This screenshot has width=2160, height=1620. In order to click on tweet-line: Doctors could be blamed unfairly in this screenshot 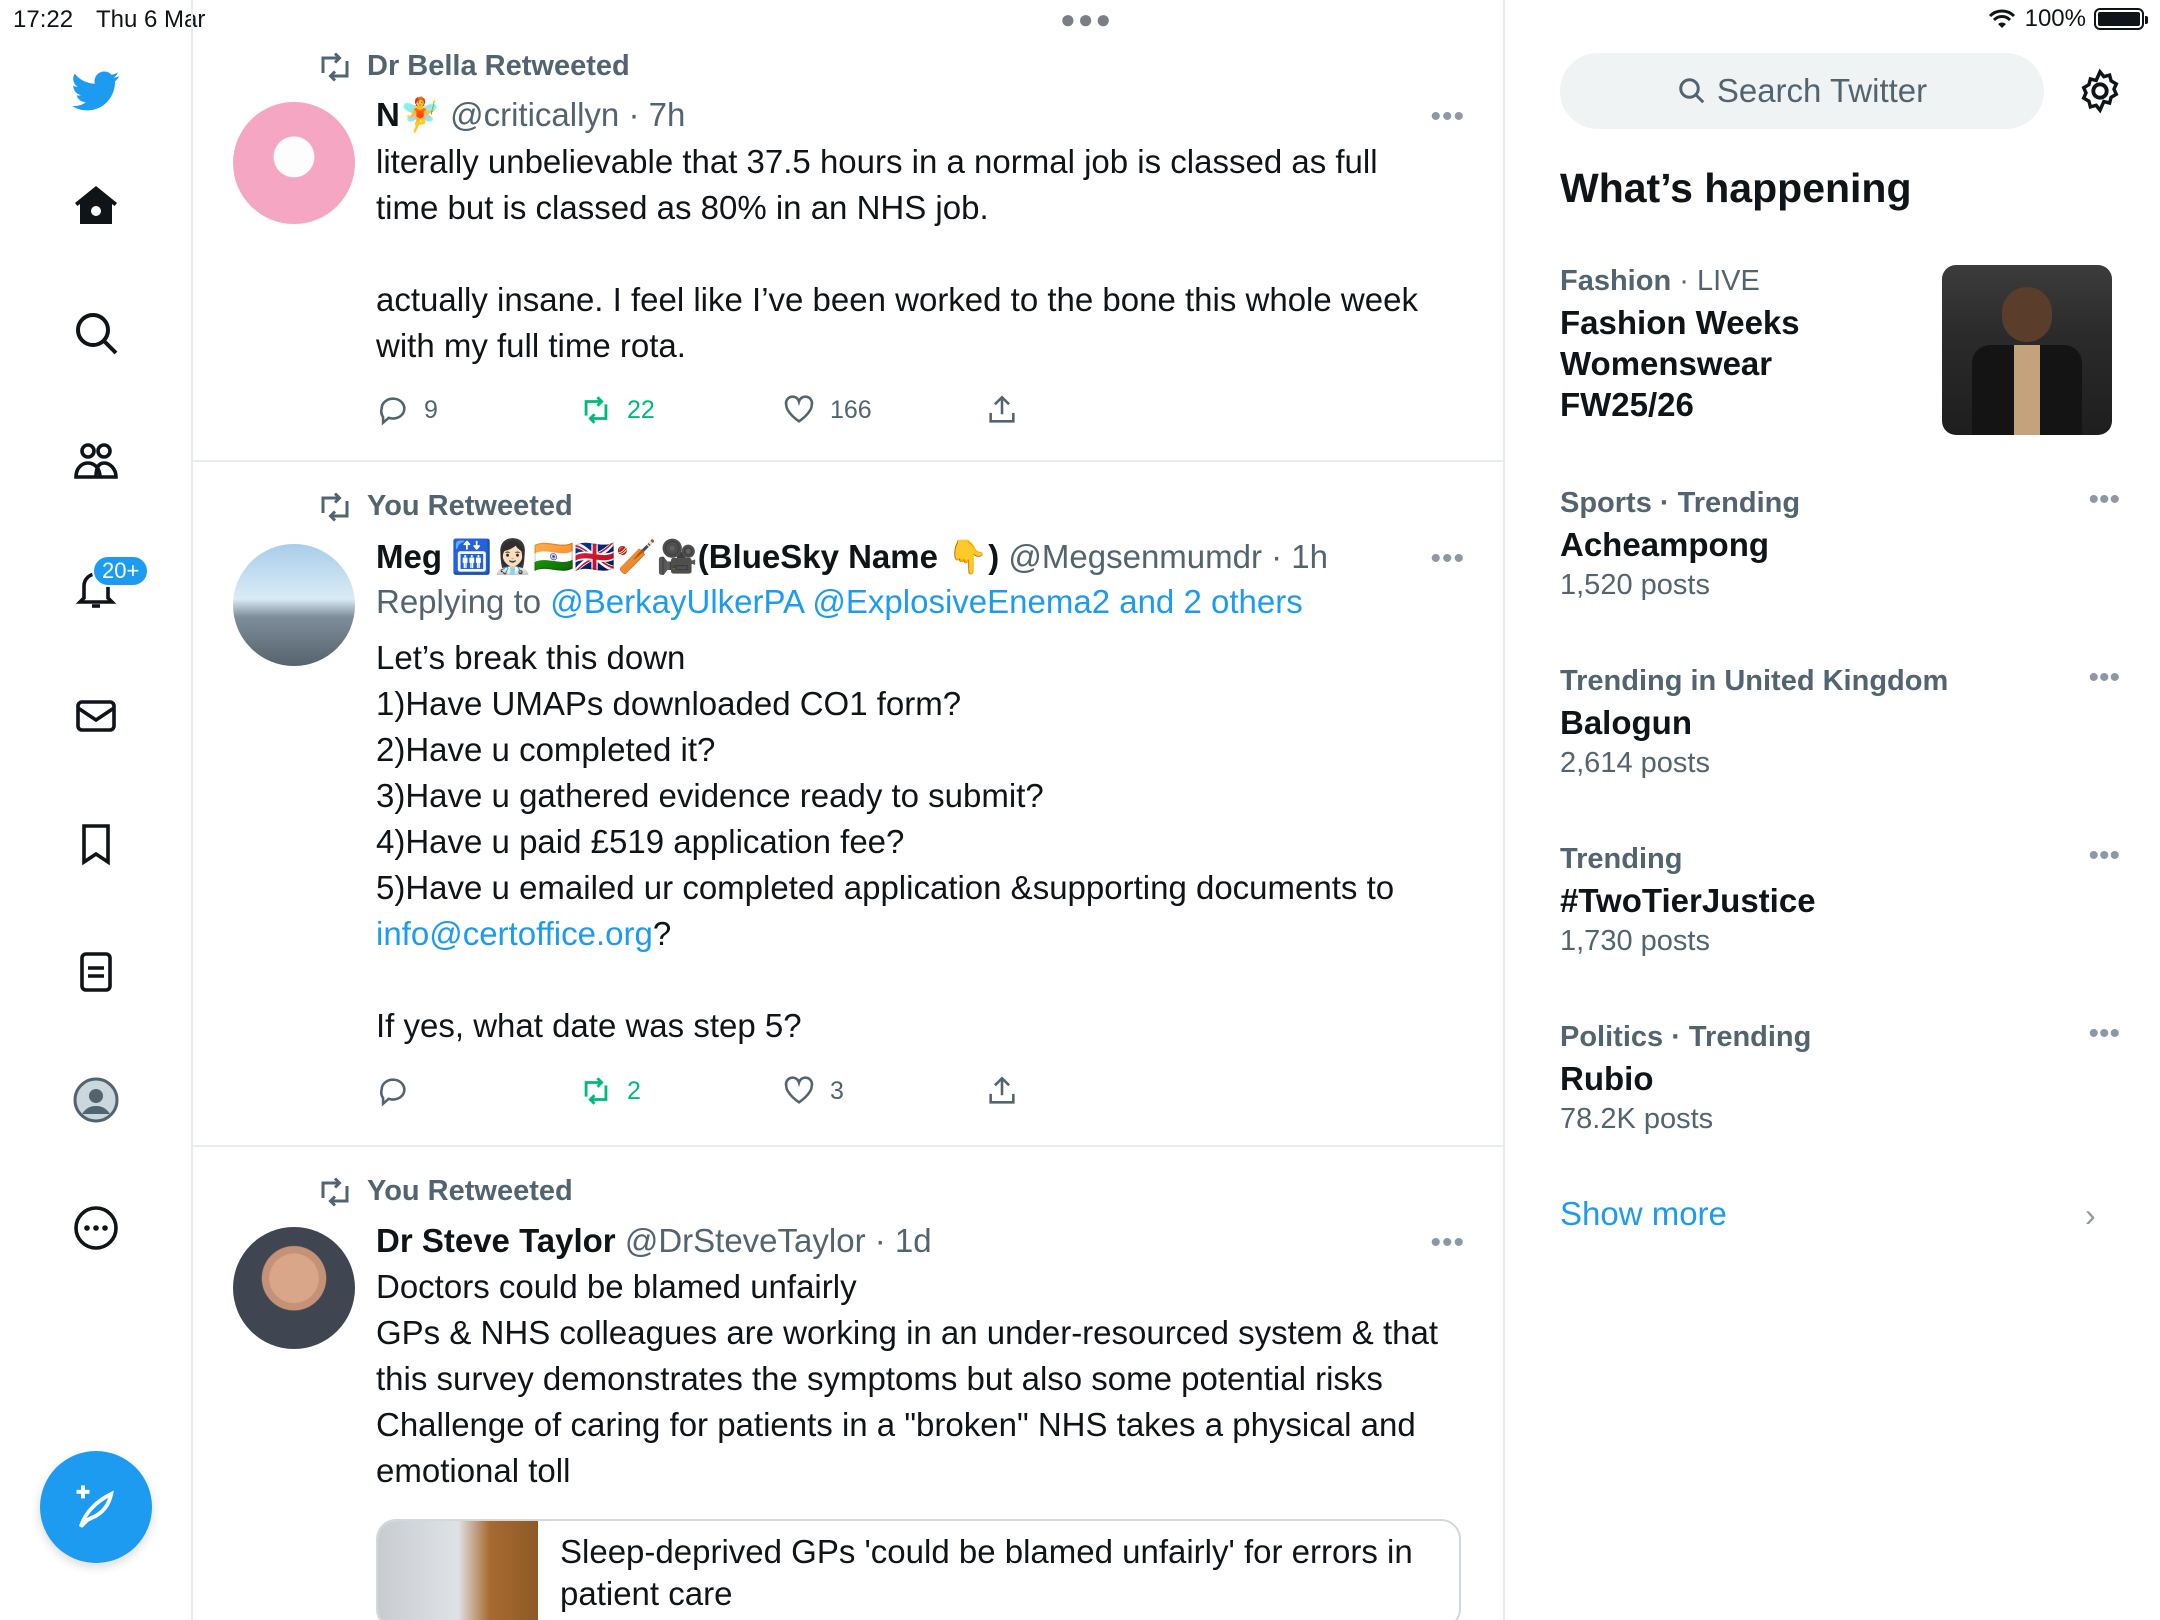, I will do `click(616, 1286)`.